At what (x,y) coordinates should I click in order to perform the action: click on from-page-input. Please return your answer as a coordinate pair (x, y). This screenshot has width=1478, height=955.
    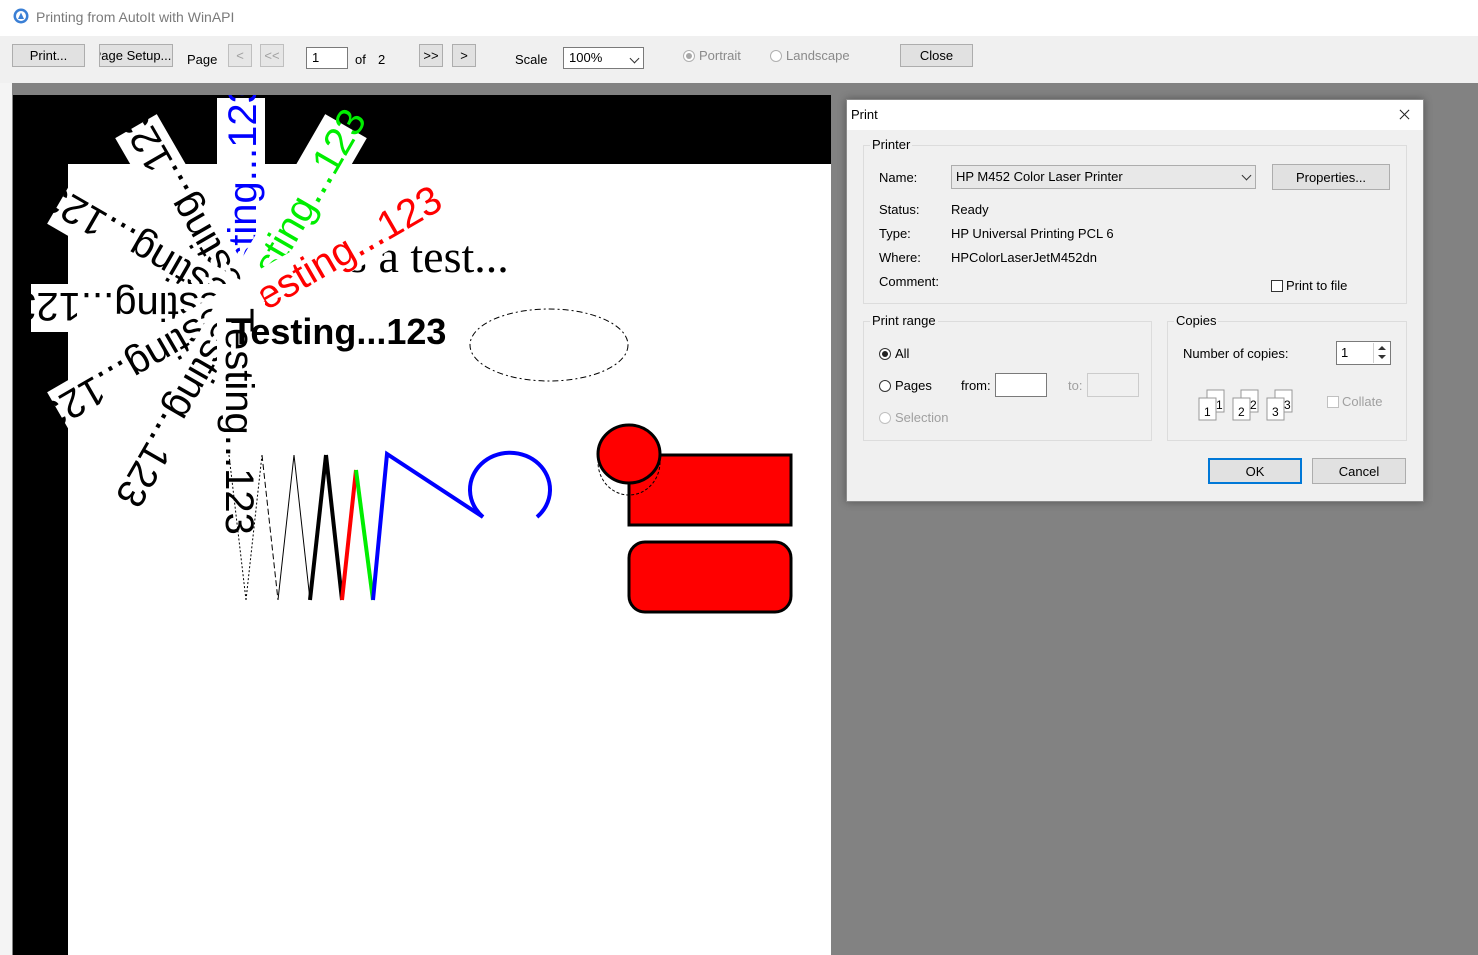
    Looking at the image, I should click on (1021, 385).